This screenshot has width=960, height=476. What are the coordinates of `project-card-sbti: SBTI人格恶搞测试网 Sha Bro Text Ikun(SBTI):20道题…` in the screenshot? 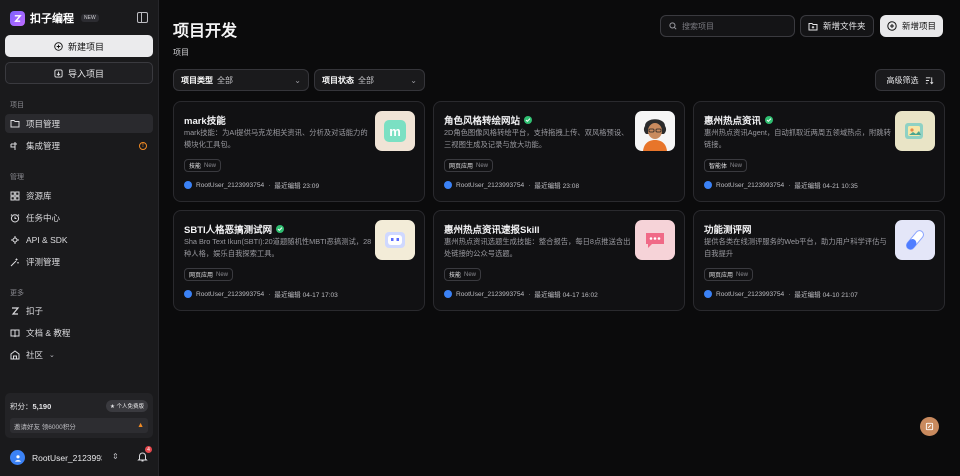 It's located at (299, 260).